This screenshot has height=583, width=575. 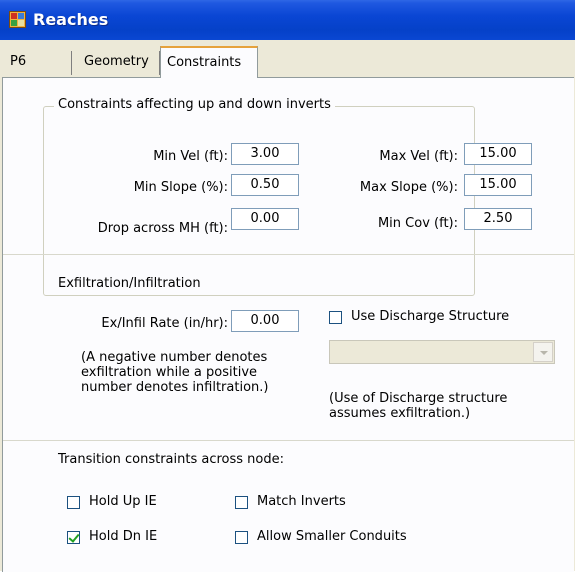 I want to click on exfil-note-line-2: exfiltration while a positive, so click(x=169, y=372).